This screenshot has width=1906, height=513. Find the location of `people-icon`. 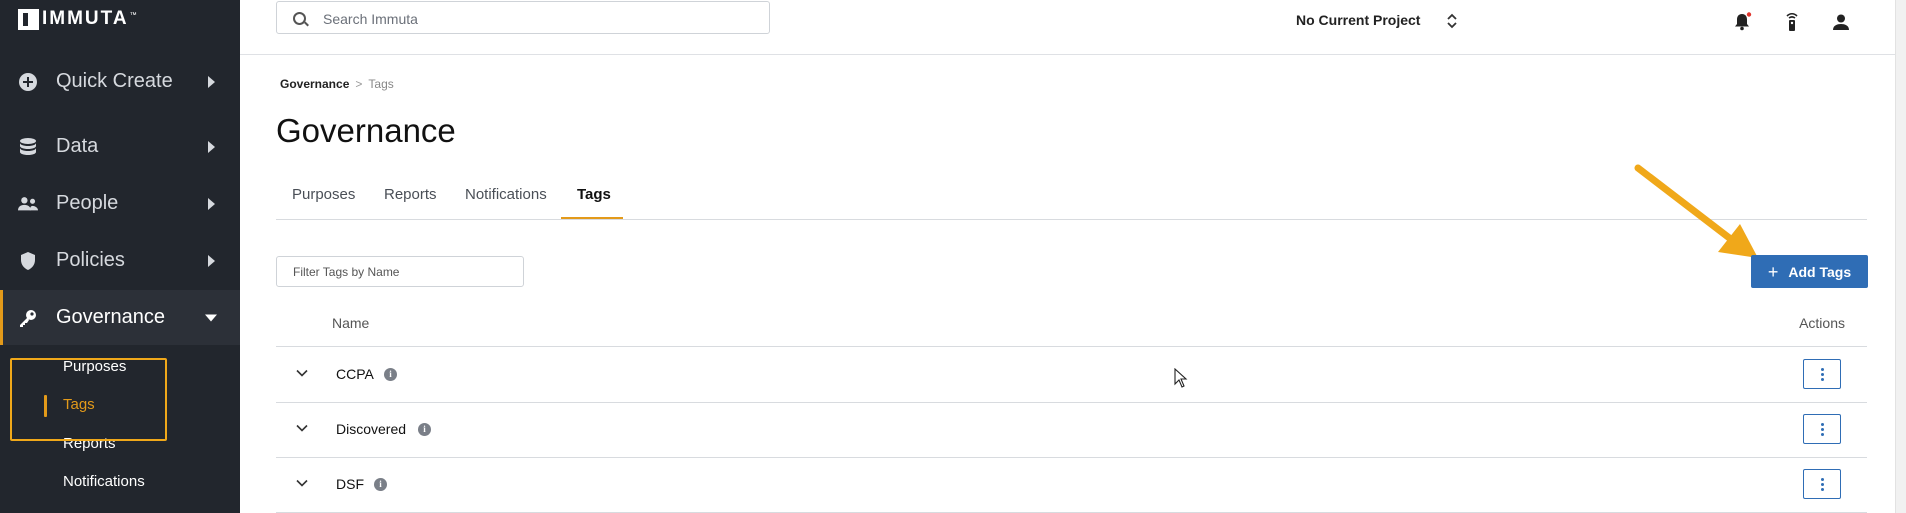

people-icon is located at coordinates (28, 203).